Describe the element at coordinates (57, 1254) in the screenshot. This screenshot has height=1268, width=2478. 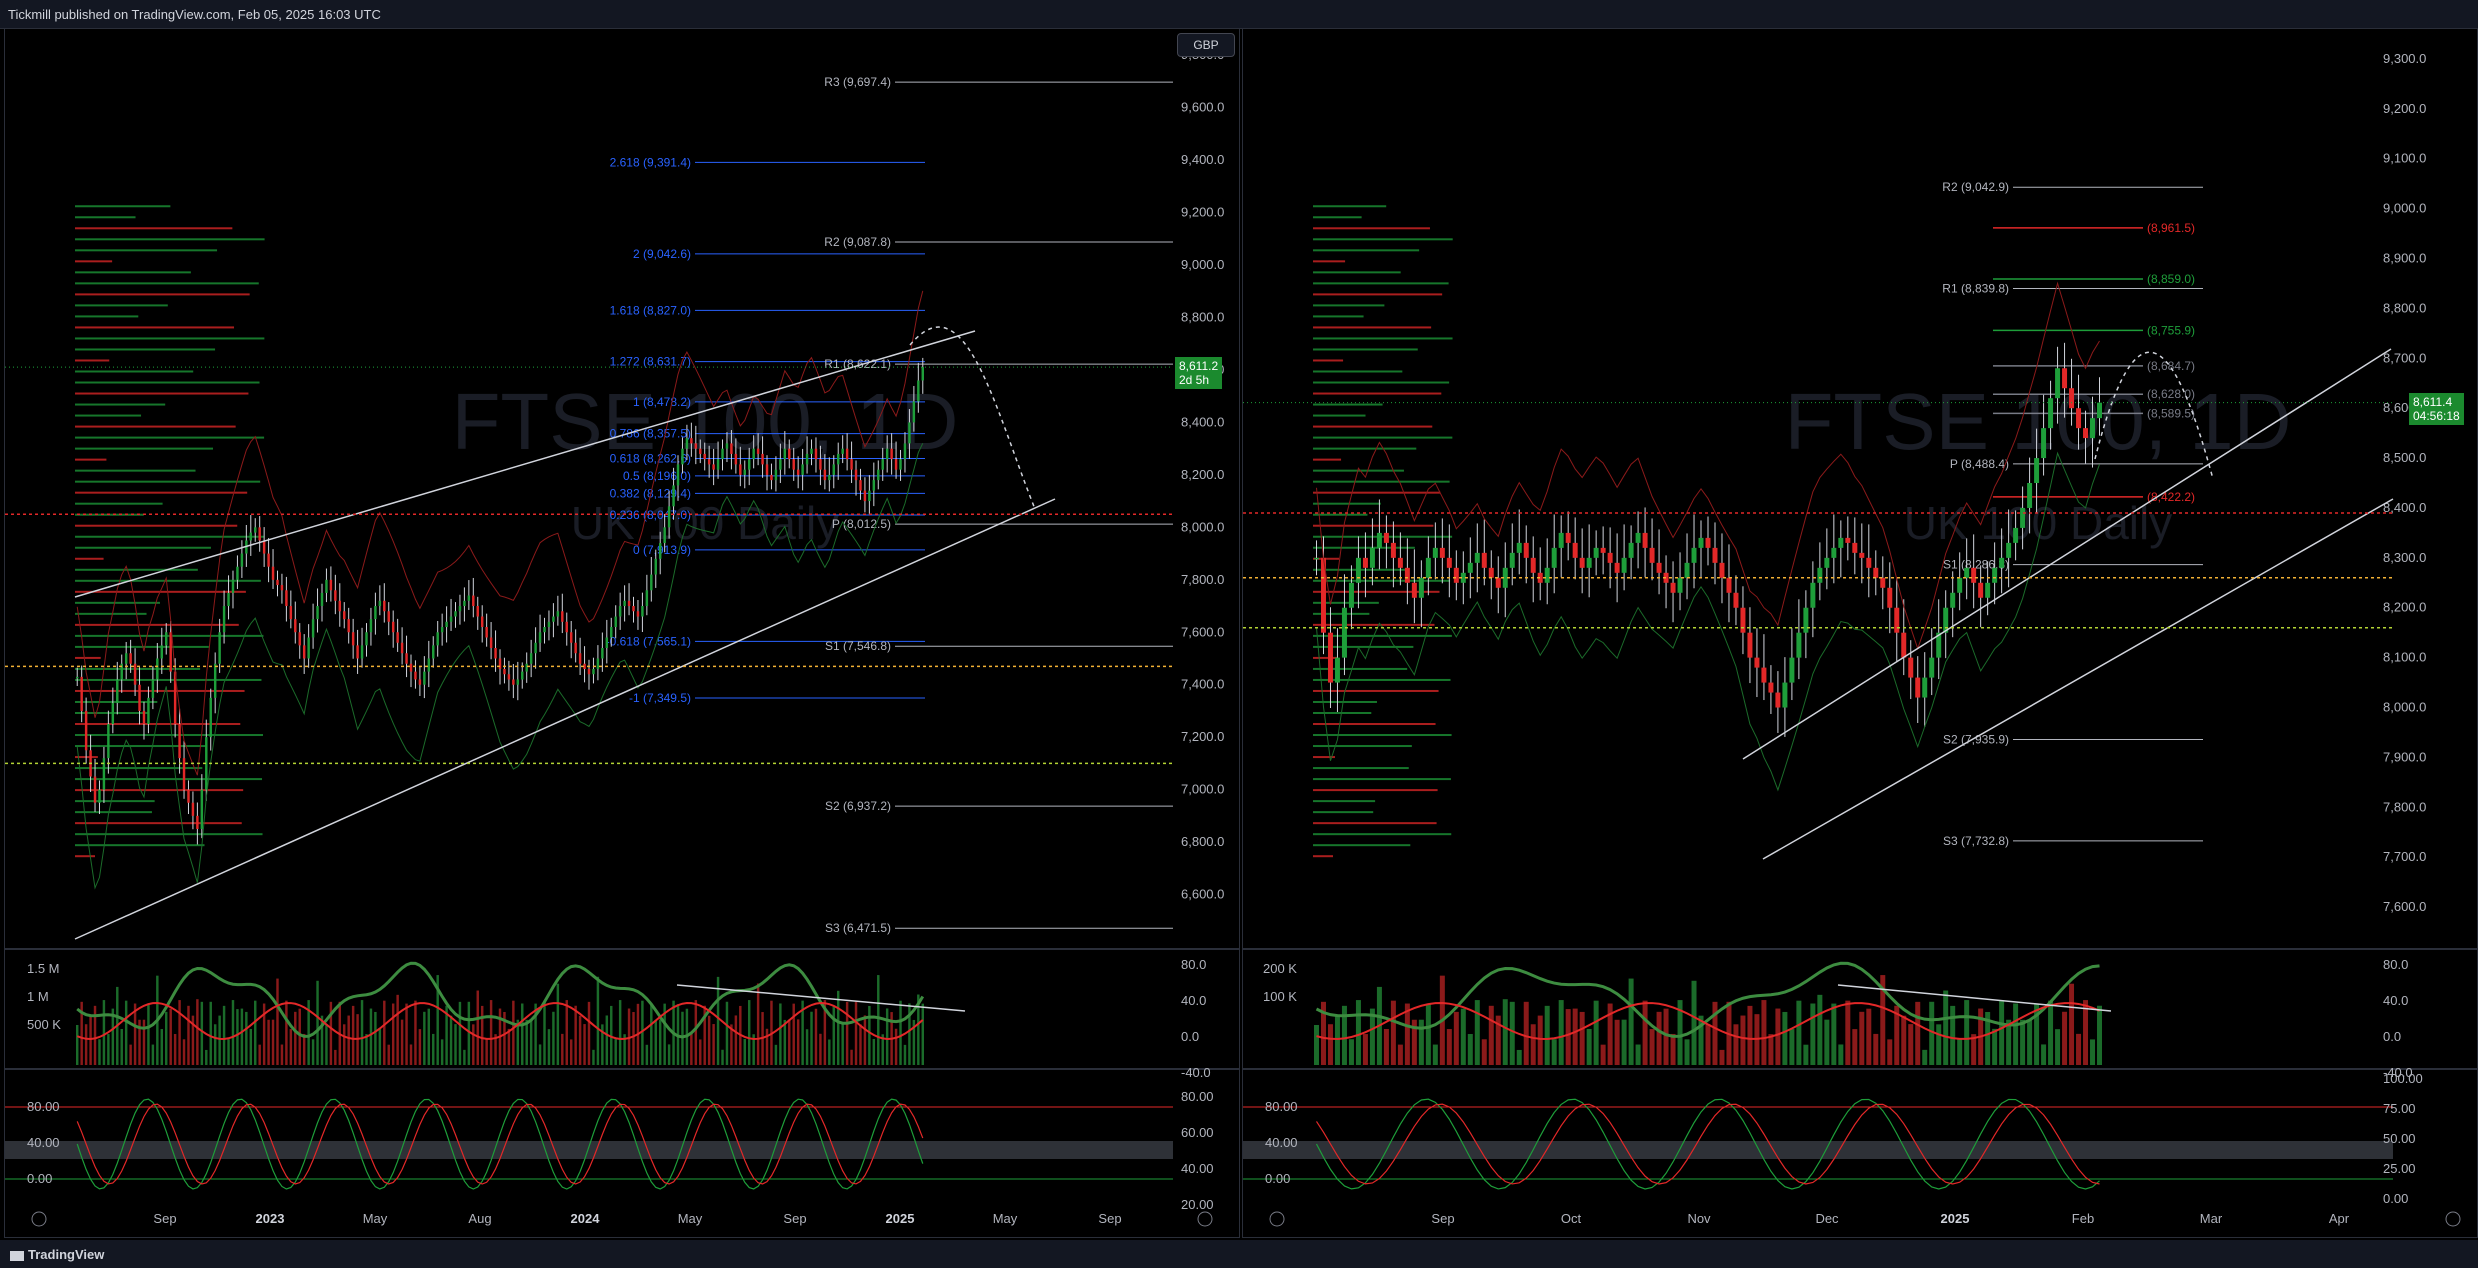
I see `tradingview-logo: TradingView` at that location.